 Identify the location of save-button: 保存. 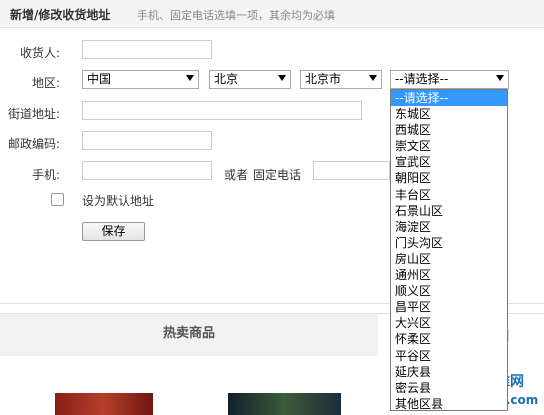
(113, 231).